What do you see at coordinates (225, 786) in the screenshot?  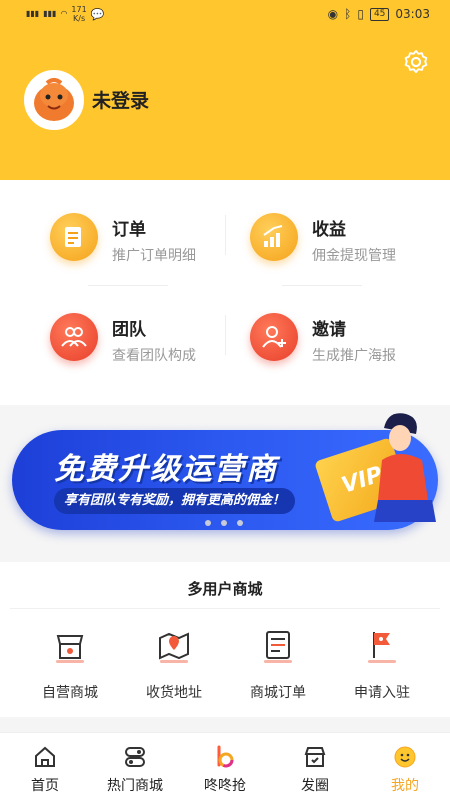 I see `tab-label: 咚咚抢` at bounding box center [225, 786].